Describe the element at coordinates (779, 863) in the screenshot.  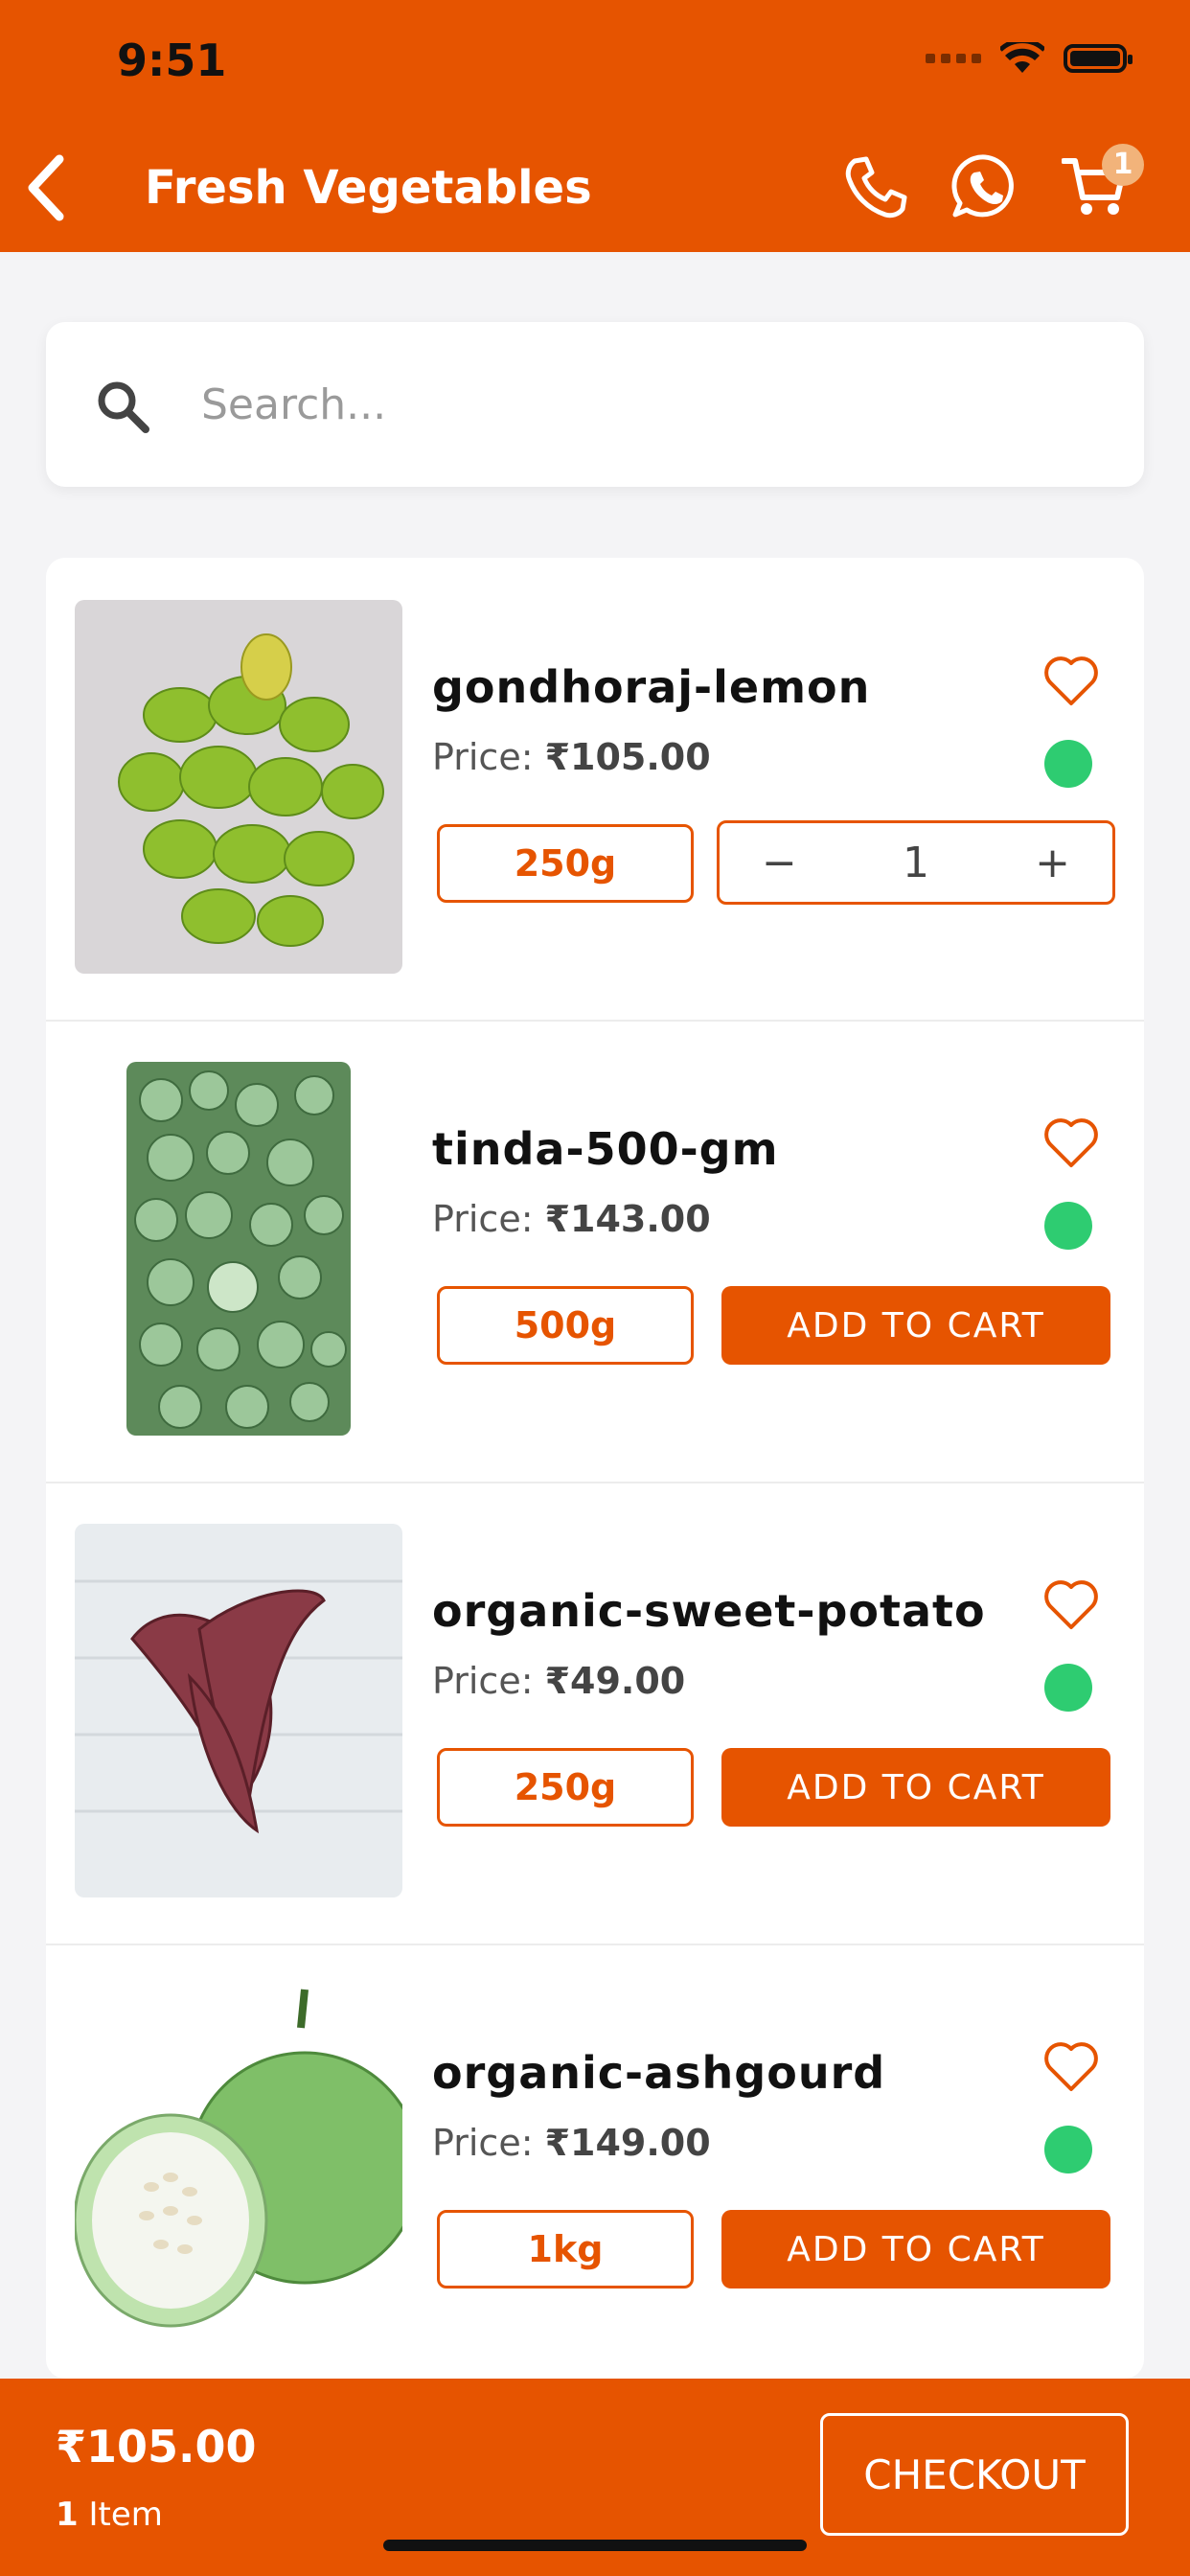
I see `decrement-button: −` at that location.